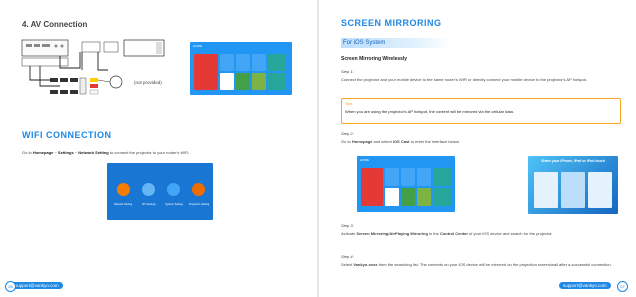 This screenshot has width=636, height=297. What do you see at coordinates (86, 85) in the screenshot?
I see `rca-connectors-icon` at bounding box center [86, 85].